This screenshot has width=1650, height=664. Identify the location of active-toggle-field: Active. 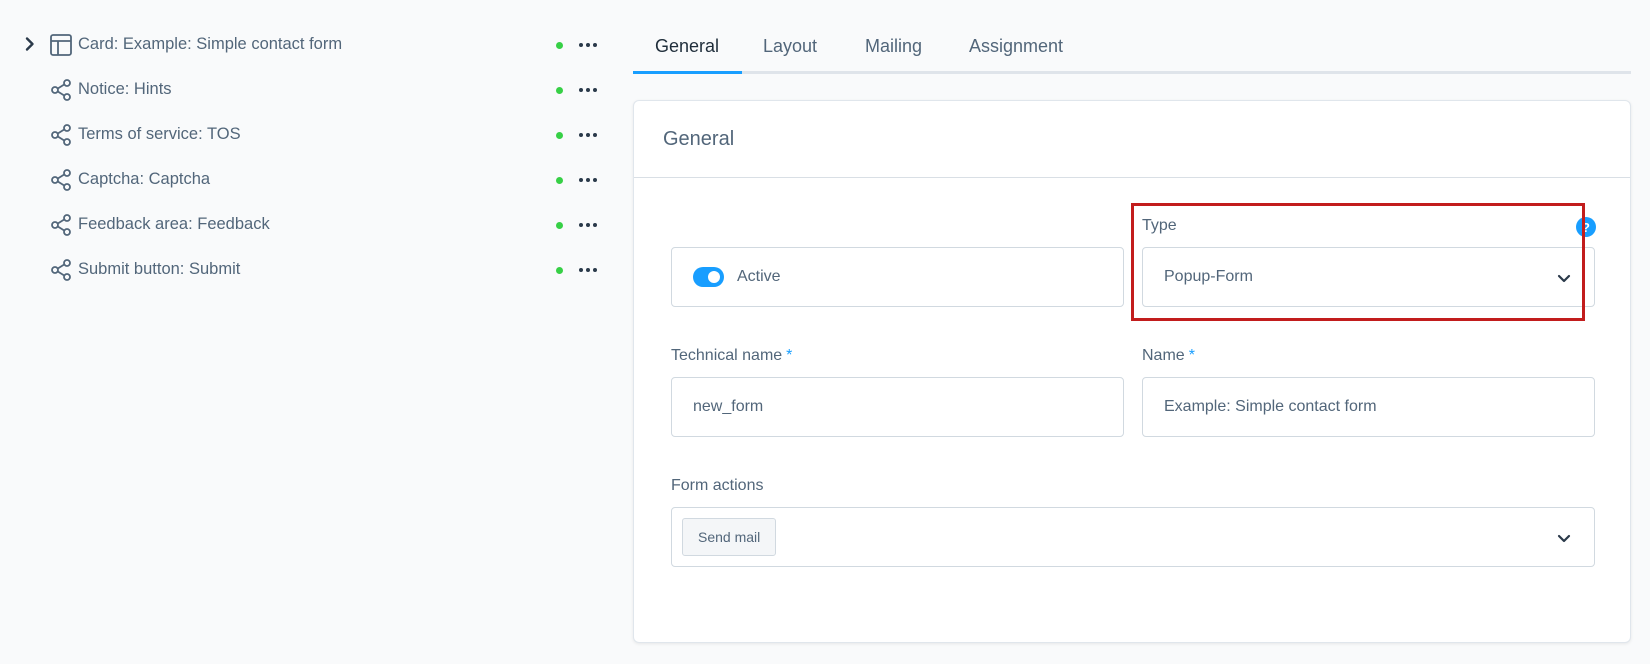
(897, 277).